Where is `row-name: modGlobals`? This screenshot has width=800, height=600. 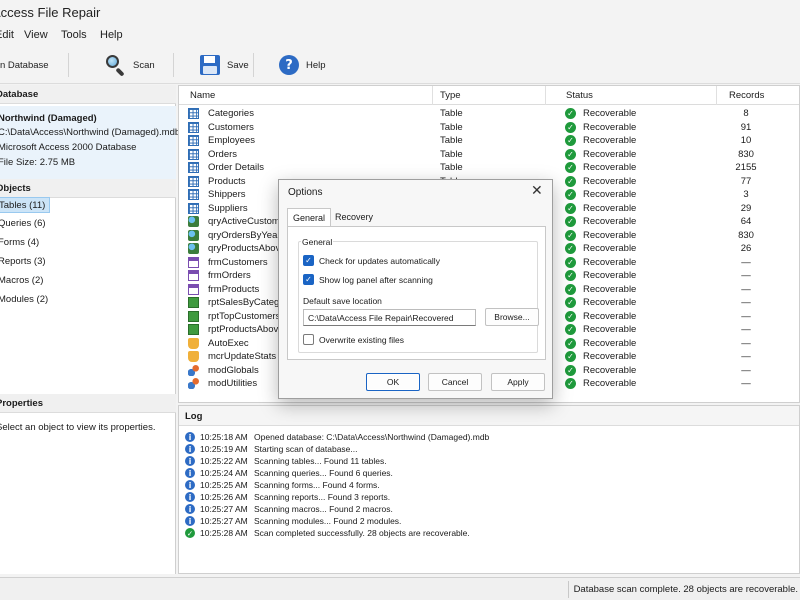
row-name: modGlobals is located at coordinates (233, 370).